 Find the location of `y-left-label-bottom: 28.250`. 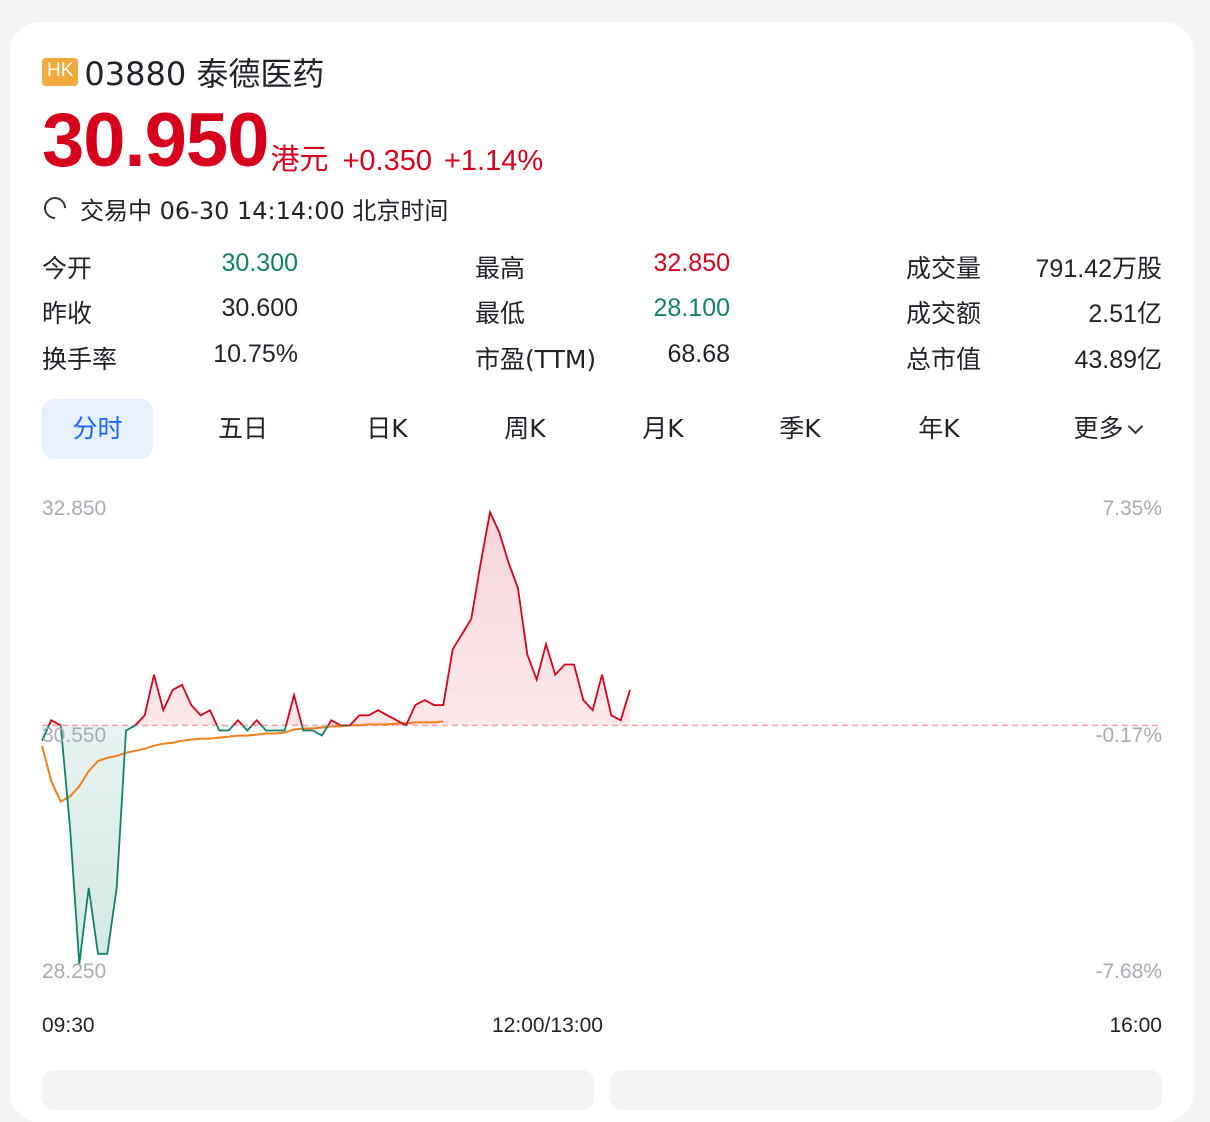

y-left-label-bottom: 28.250 is located at coordinates (74, 971).